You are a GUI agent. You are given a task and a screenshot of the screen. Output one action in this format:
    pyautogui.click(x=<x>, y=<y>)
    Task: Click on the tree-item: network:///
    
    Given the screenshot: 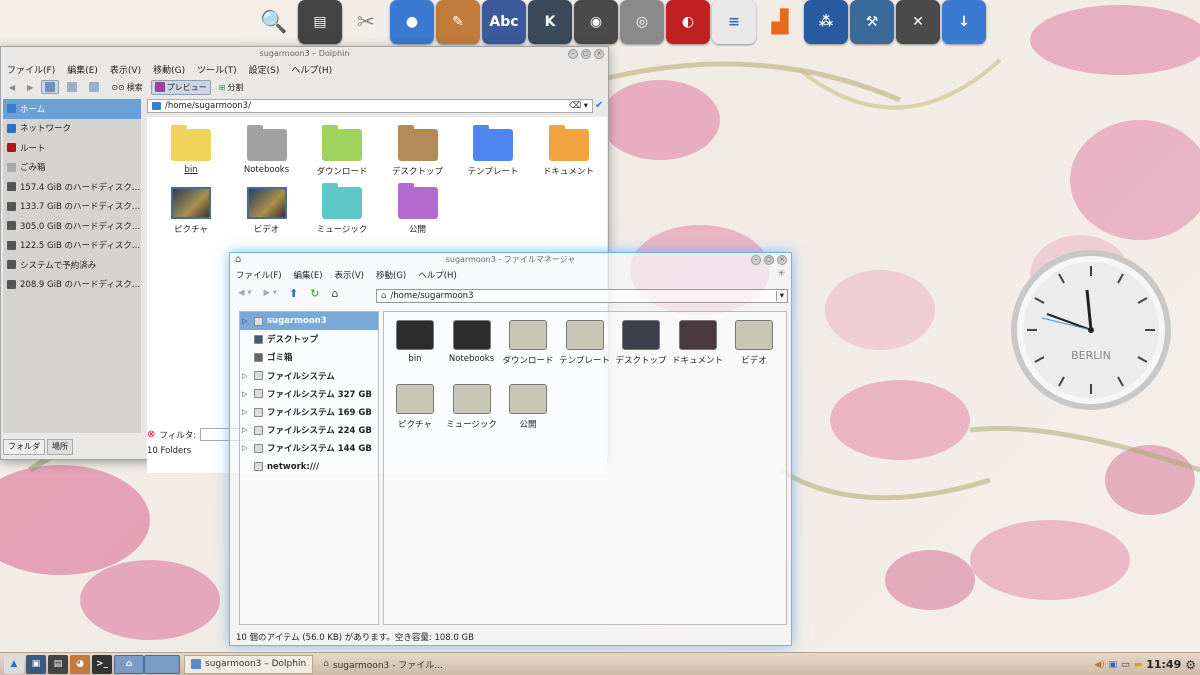 What is the action you would take?
    pyautogui.click(x=309, y=467)
    